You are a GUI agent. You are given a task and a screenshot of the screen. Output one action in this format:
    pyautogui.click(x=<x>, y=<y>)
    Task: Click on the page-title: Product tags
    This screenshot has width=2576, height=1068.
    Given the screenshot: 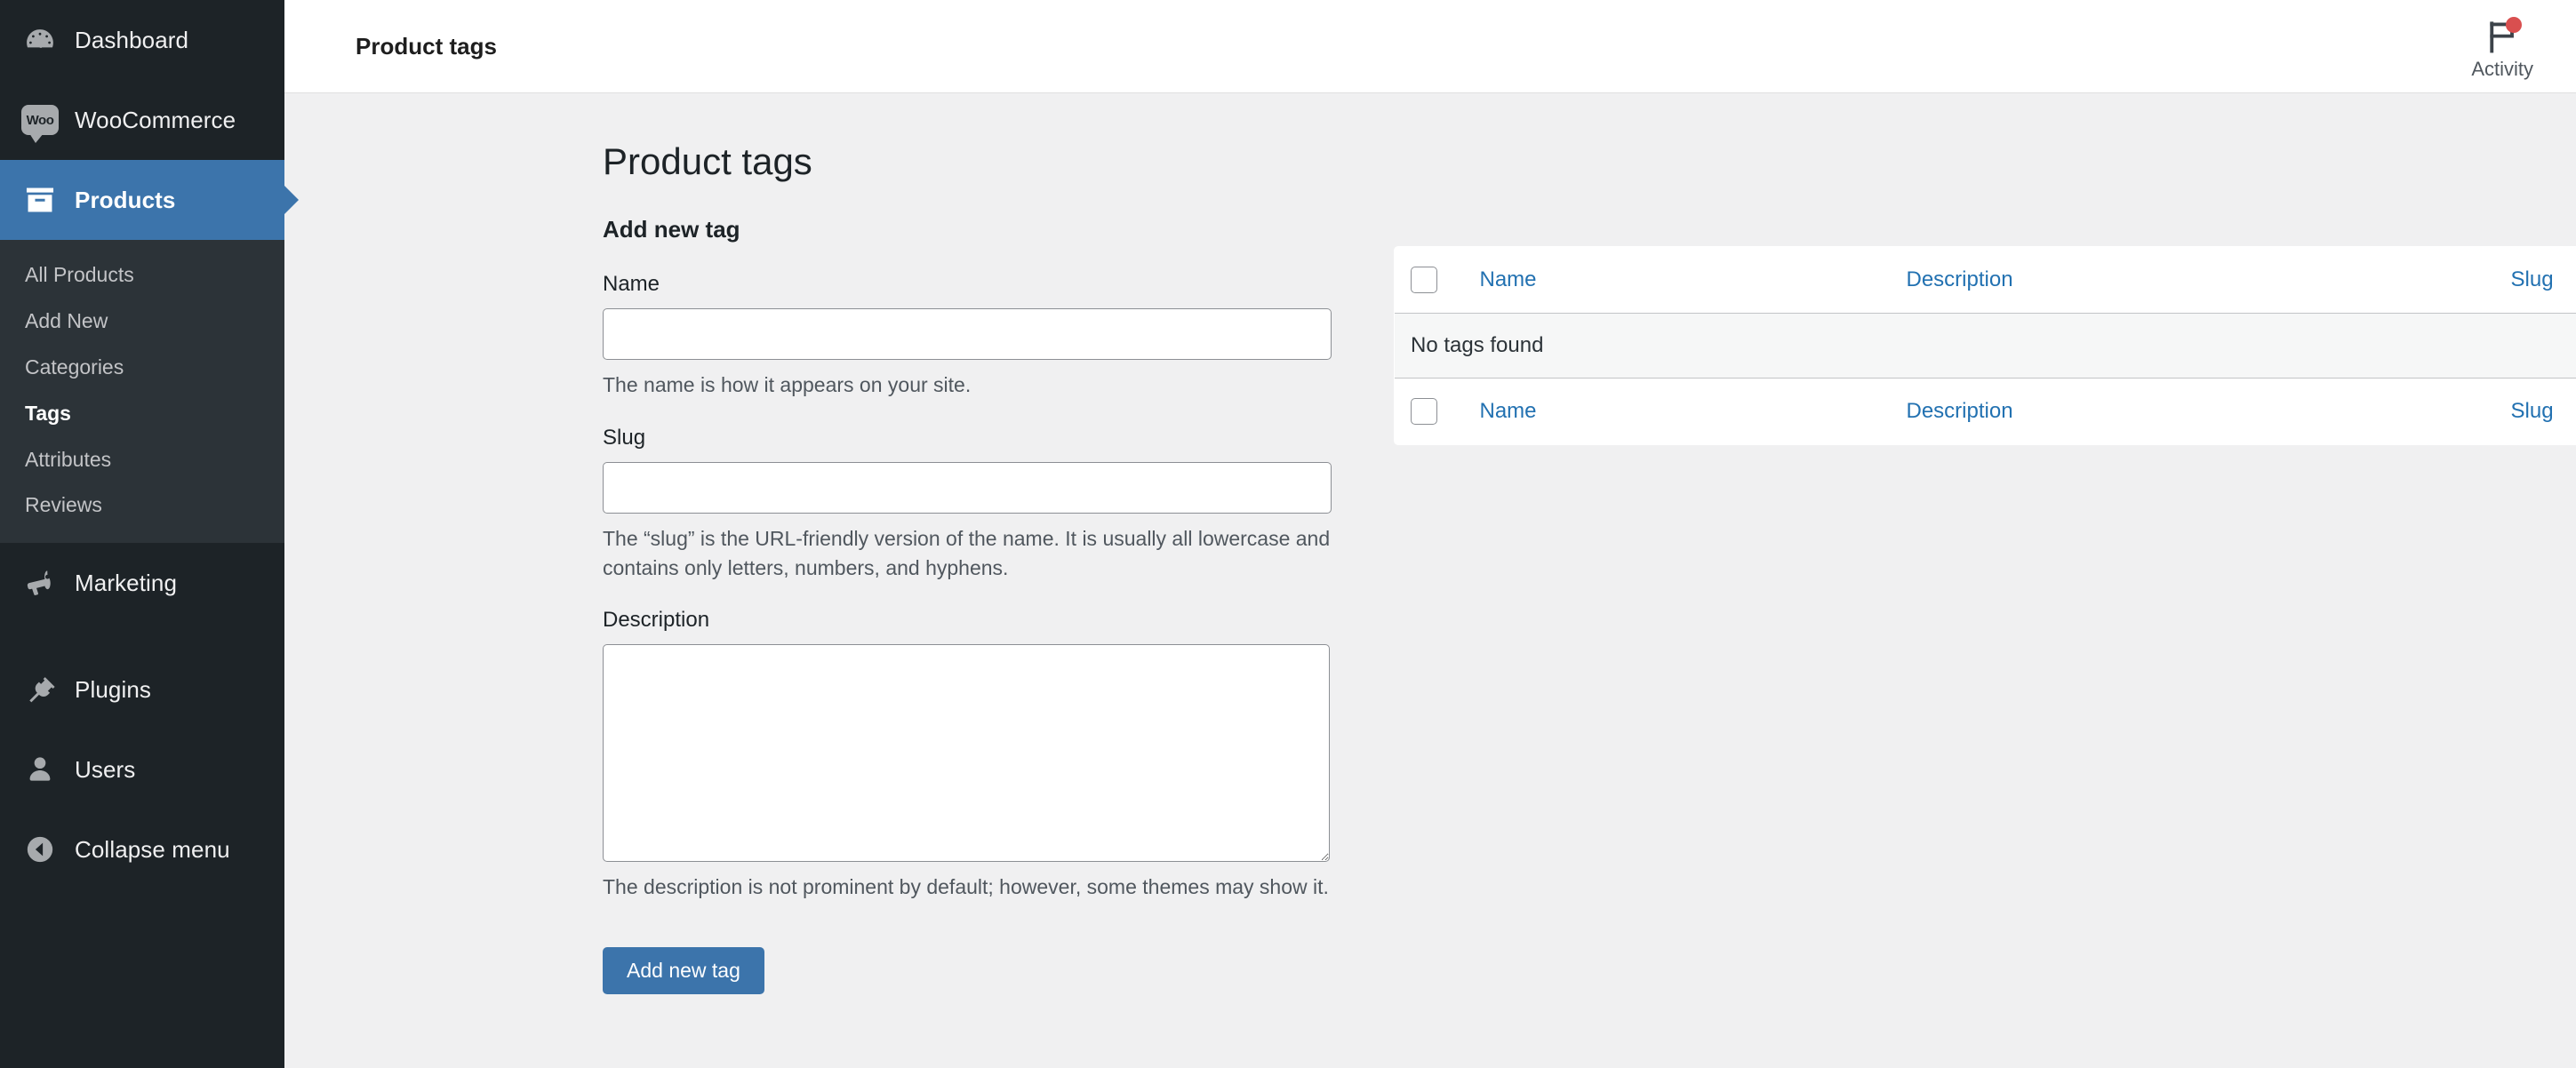 What is the action you would take?
    pyautogui.click(x=707, y=161)
    